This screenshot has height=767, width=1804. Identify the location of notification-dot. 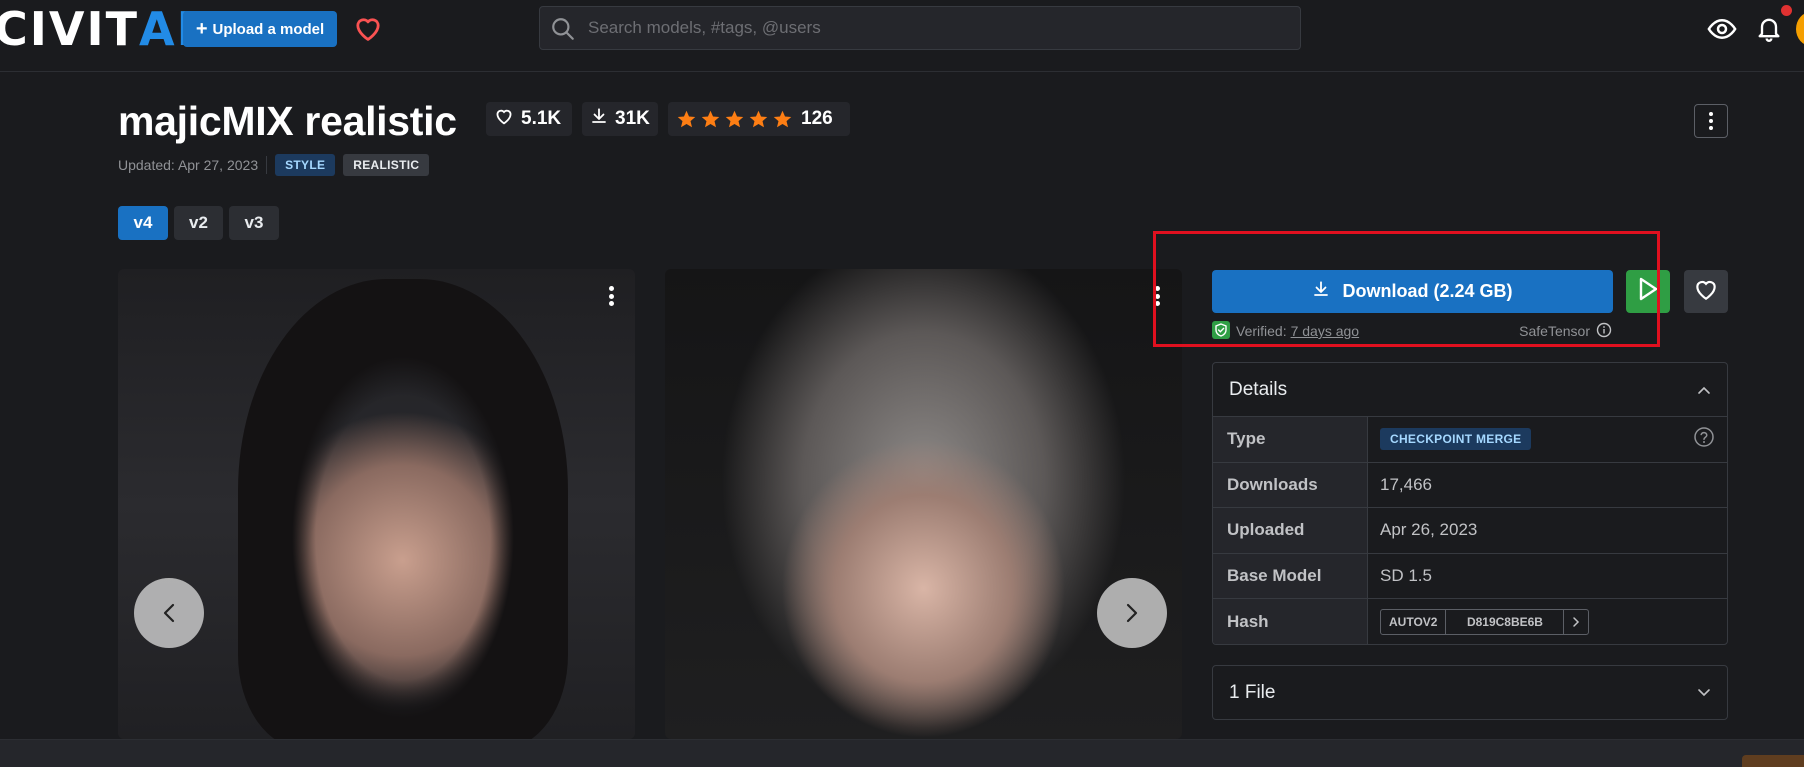
(1786, 10).